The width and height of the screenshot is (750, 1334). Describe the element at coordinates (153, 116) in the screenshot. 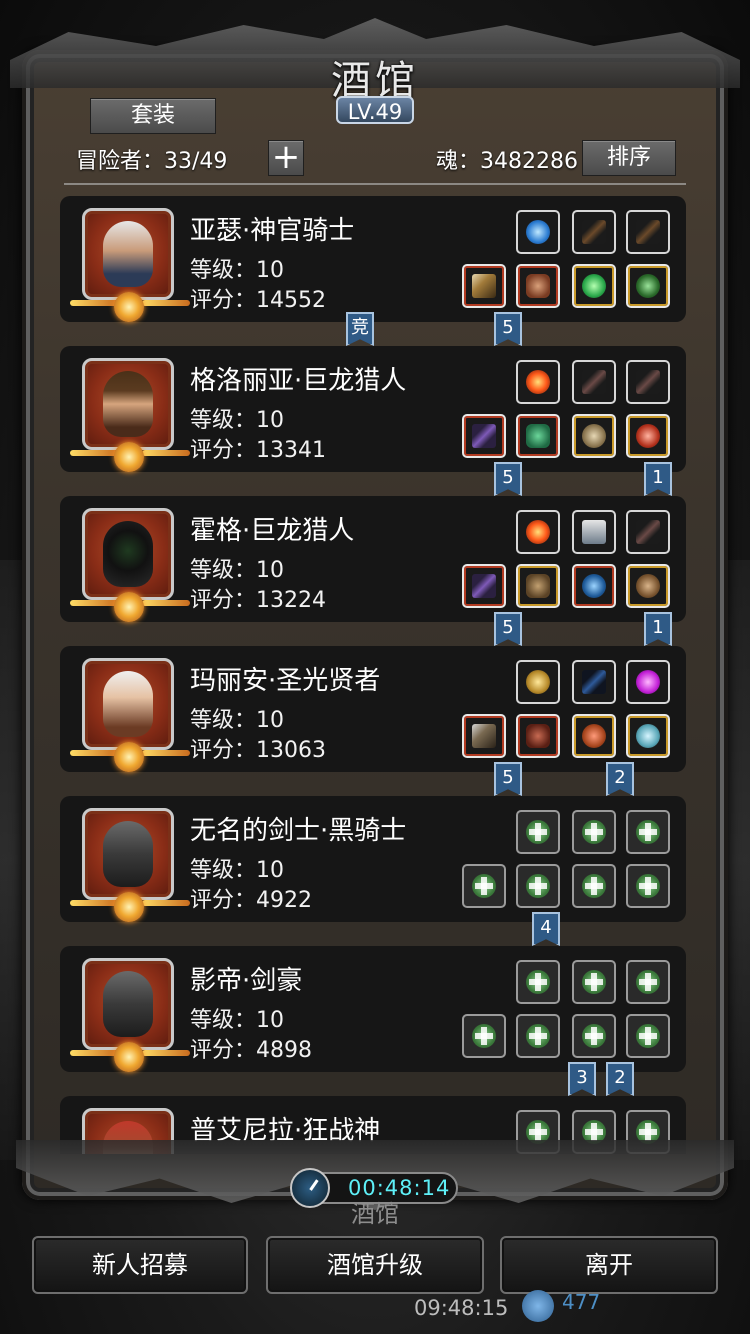

I see `suit-button: 套装` at that location.